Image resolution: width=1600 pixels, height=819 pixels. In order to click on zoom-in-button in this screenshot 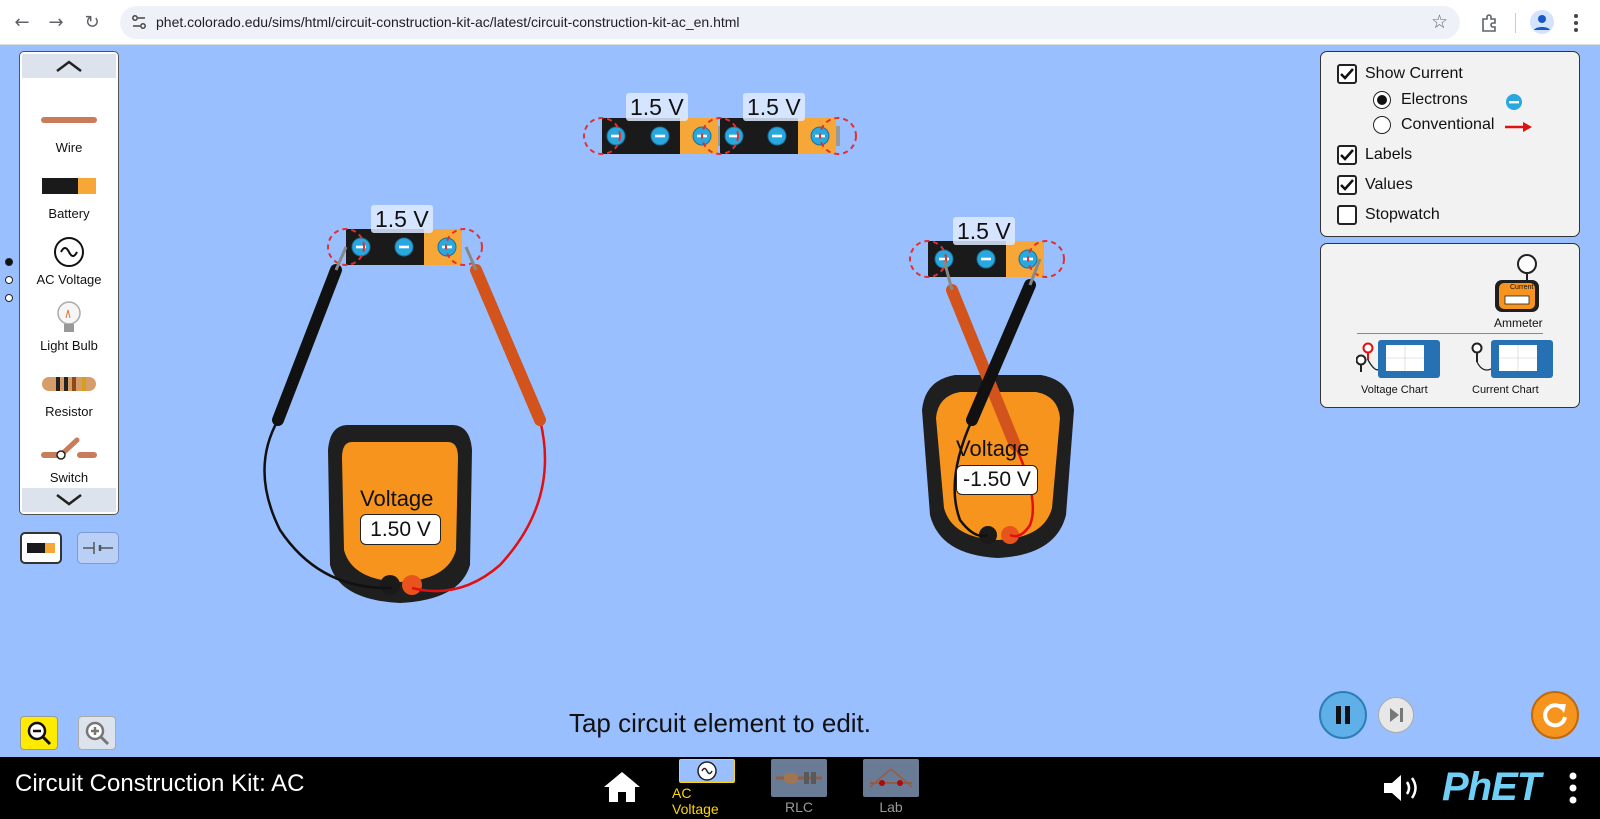, I will do `click(97, 733)`.